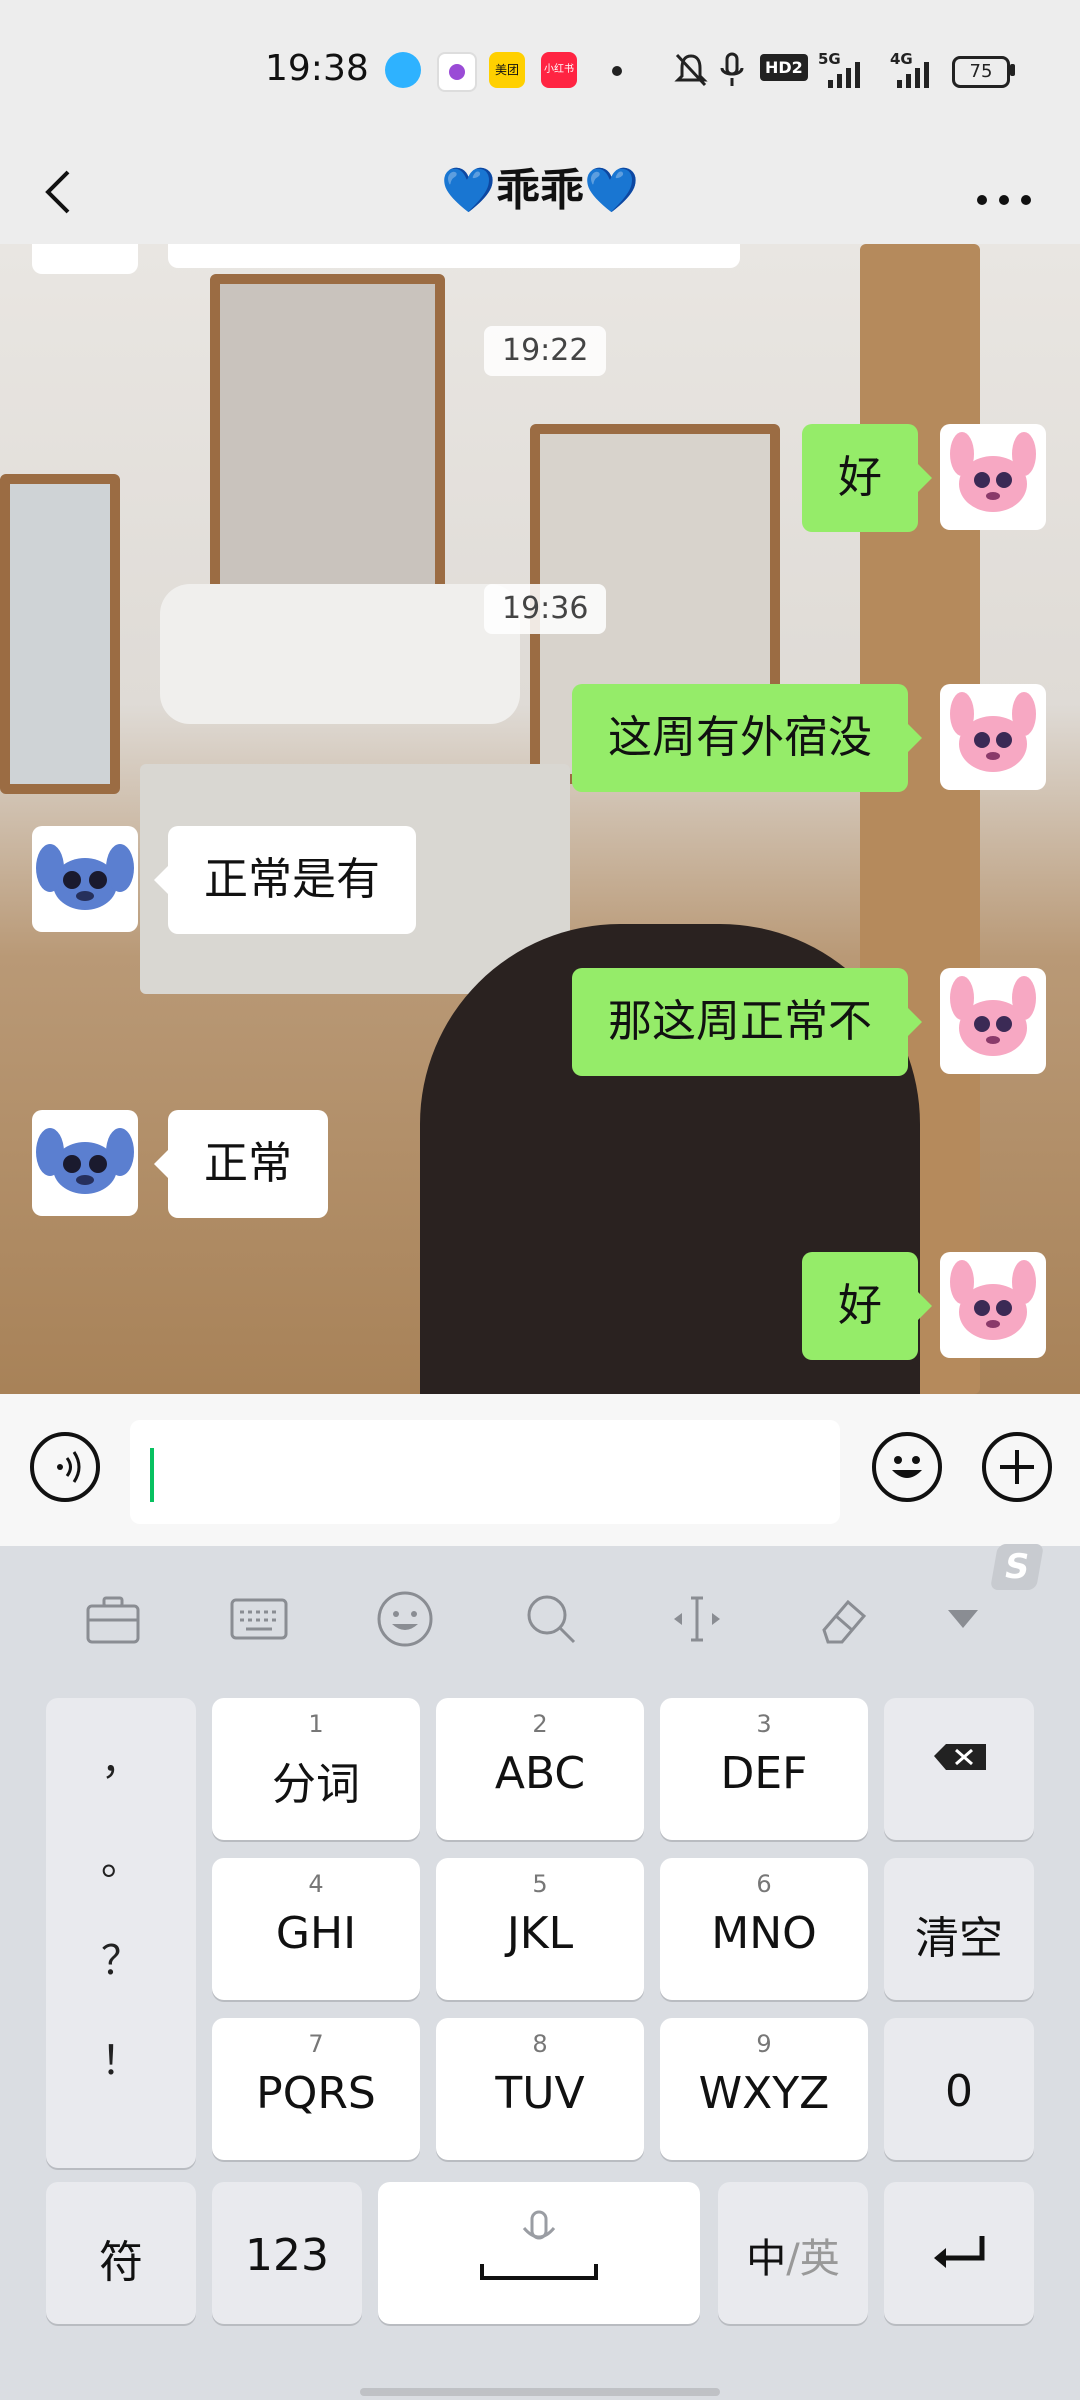 This screenshot has width=1080, height=2400. I want to click on message-bubble-outgoing: 那这周正常不, so click(747, 1022).